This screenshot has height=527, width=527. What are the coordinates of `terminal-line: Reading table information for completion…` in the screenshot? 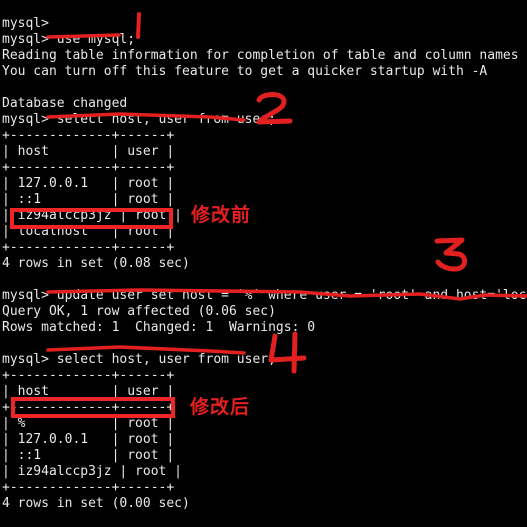 It's located at (260, 55).